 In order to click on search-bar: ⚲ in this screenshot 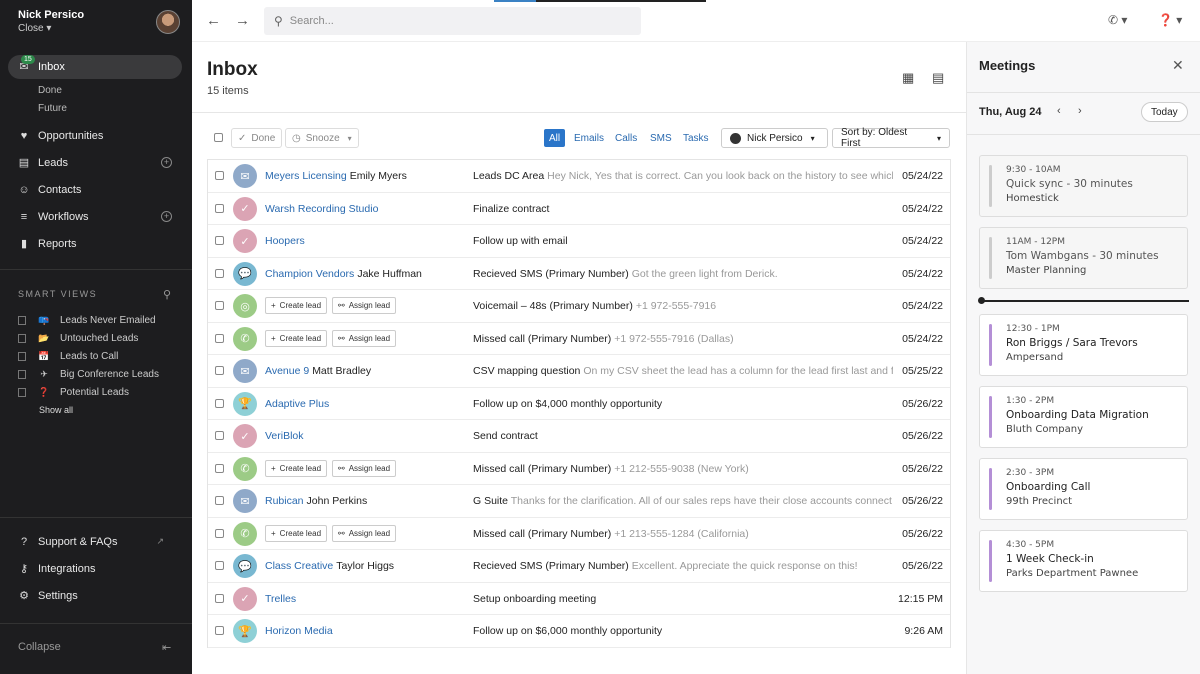, I will do `click(452, 21)`.